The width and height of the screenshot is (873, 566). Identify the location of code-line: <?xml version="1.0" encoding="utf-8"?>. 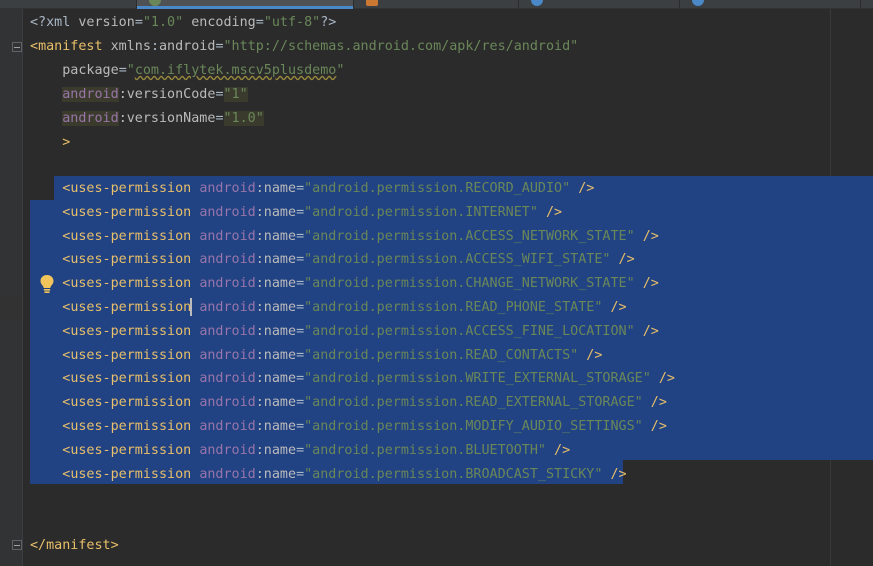
(183, 22).